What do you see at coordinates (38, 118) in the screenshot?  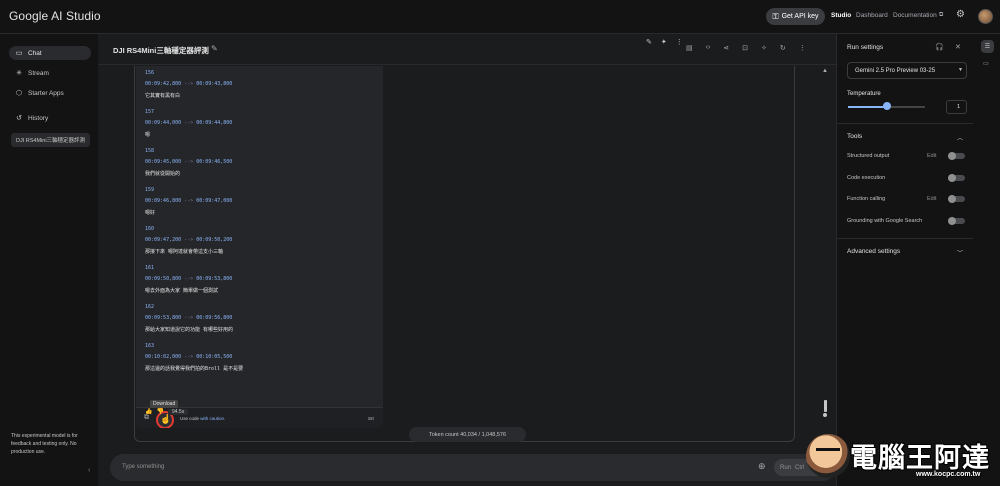 I see `sidebar-item-label: History` at bounding box center [38, 118].